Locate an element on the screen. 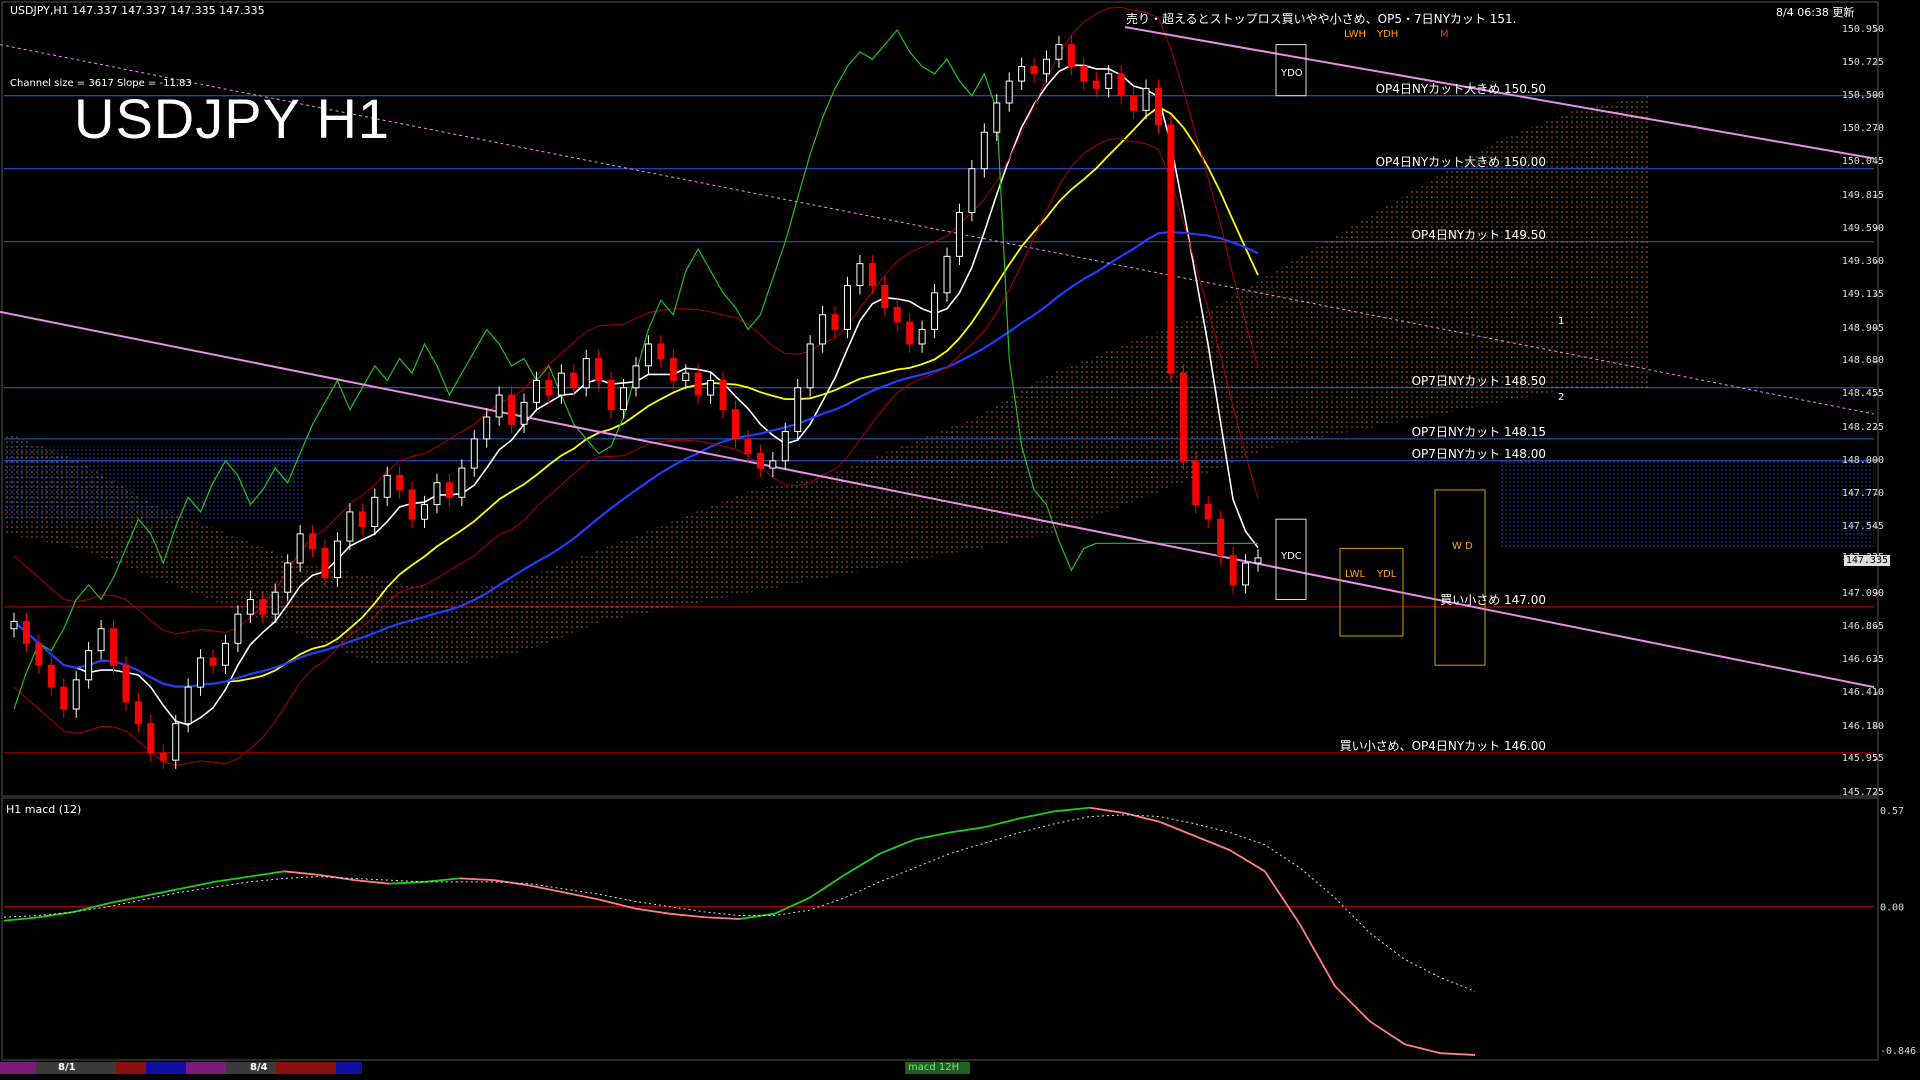 The width and height of the screenshot is (1920, 1080). date-tag-1: 8/1 is located at coordinates (67, 1067).